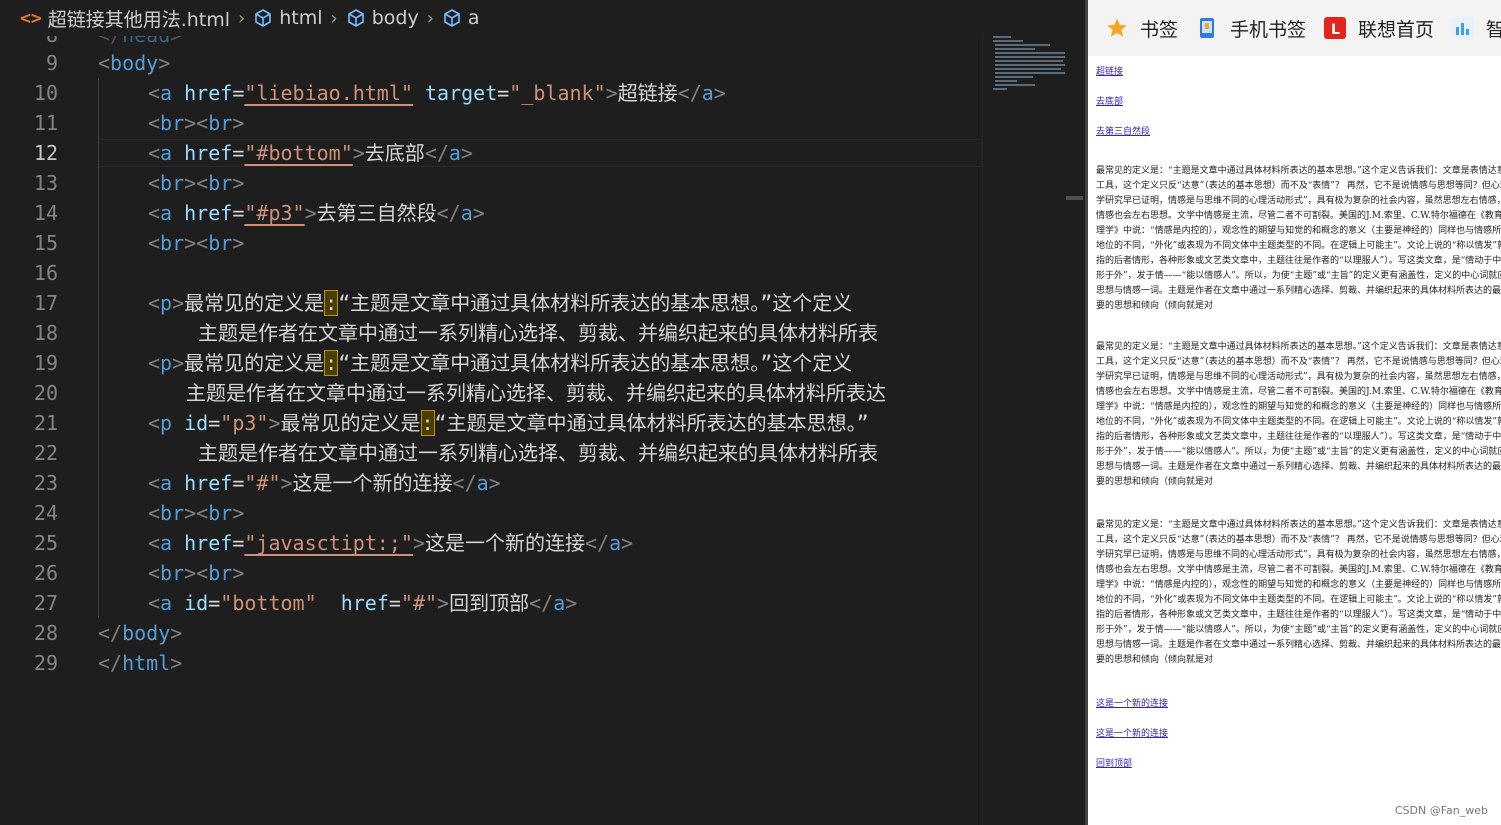 The image size is (1501, 825). Describe the element at coordinates (45, 423) in the screenshot. I see `line-number: 21` at that location.